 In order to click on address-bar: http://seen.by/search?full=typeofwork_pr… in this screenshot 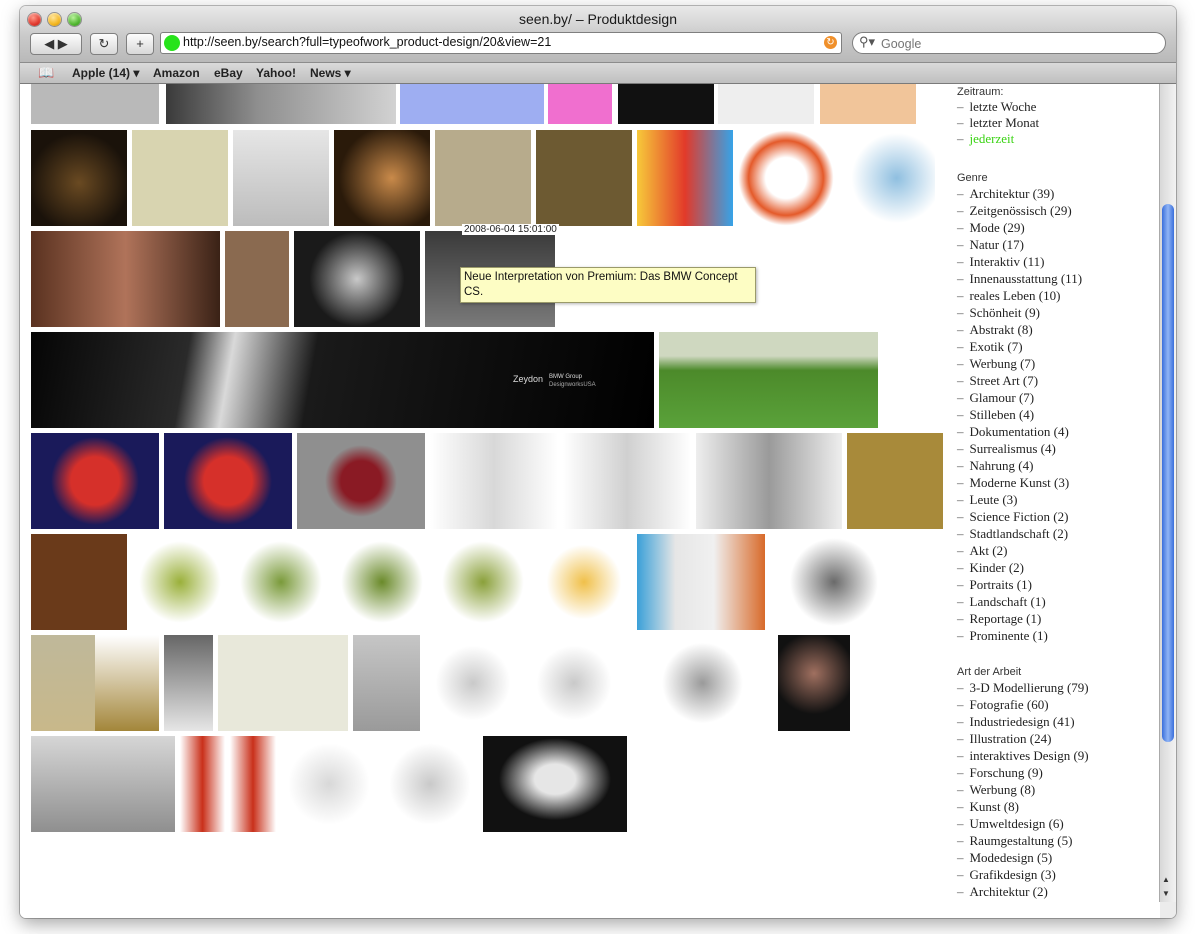, I will do `click(501, 43)`.